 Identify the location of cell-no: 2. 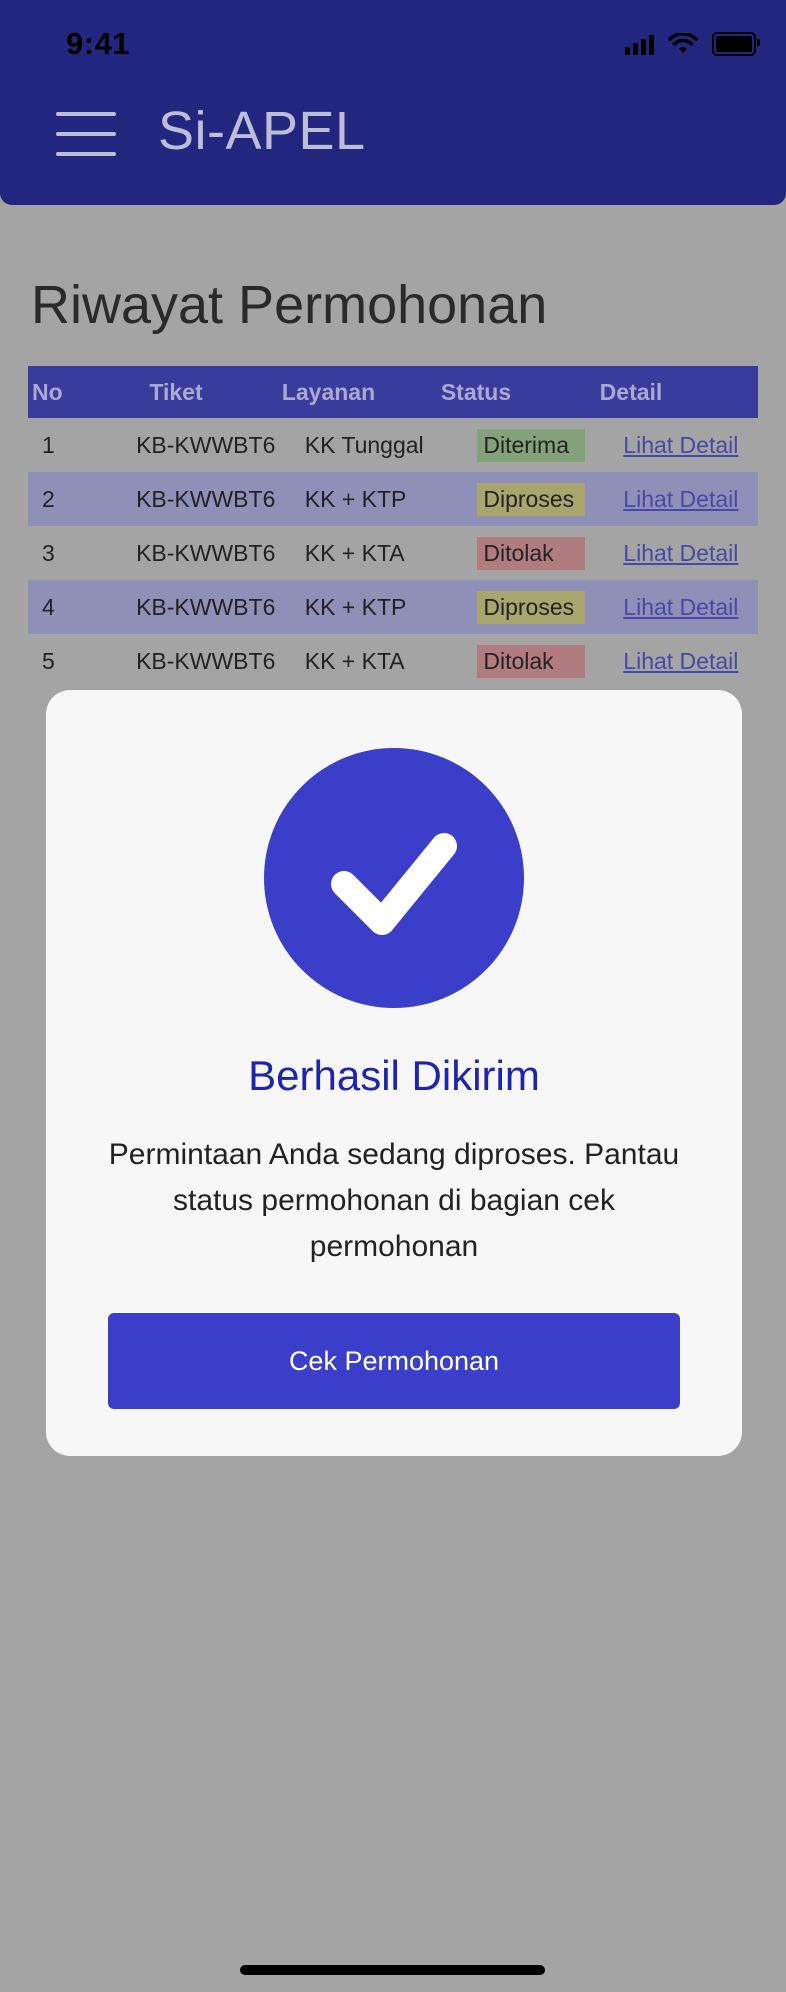
(48, 498).